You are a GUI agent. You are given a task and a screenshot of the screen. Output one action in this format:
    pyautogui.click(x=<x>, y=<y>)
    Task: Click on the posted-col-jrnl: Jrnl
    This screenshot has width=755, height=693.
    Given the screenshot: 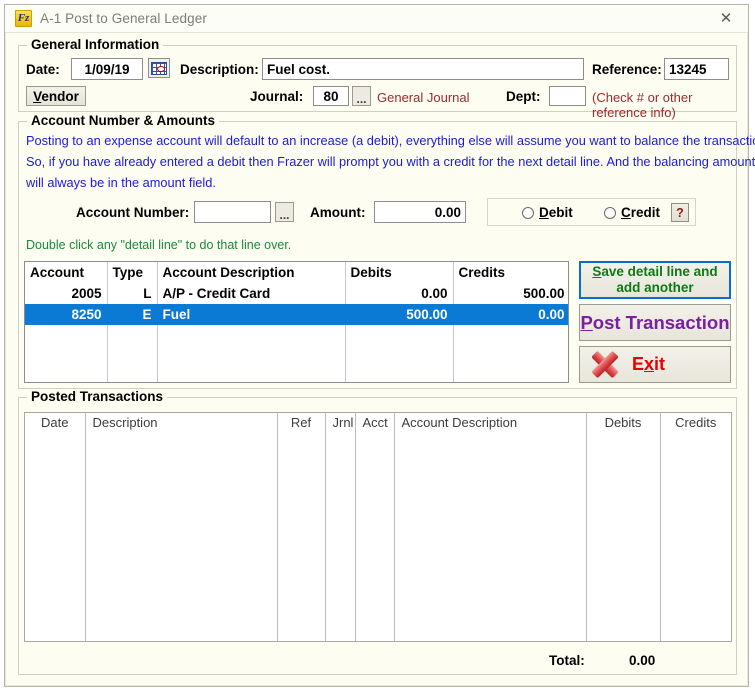 What is the action you would take?
    pyautogui.click(x=340, y=425)
    